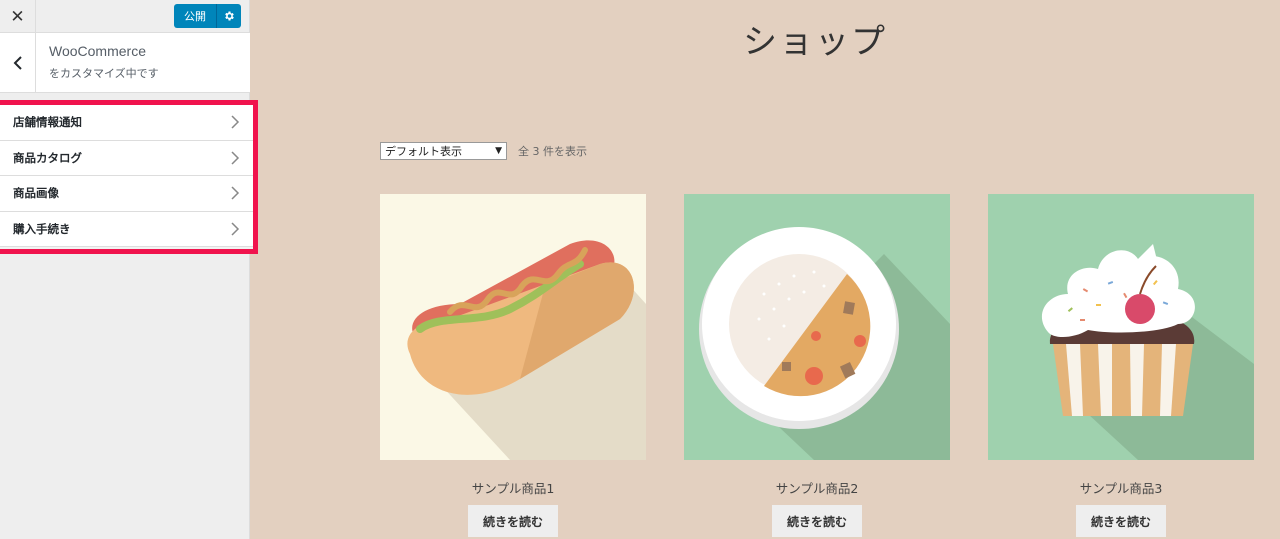 The height and width of the screenshot is (539, 1280). What do you see at coordinates (126, 229) in the screenshot?
I see `section-item-checkout: 購入手続き` at bounding box center [126, 229].